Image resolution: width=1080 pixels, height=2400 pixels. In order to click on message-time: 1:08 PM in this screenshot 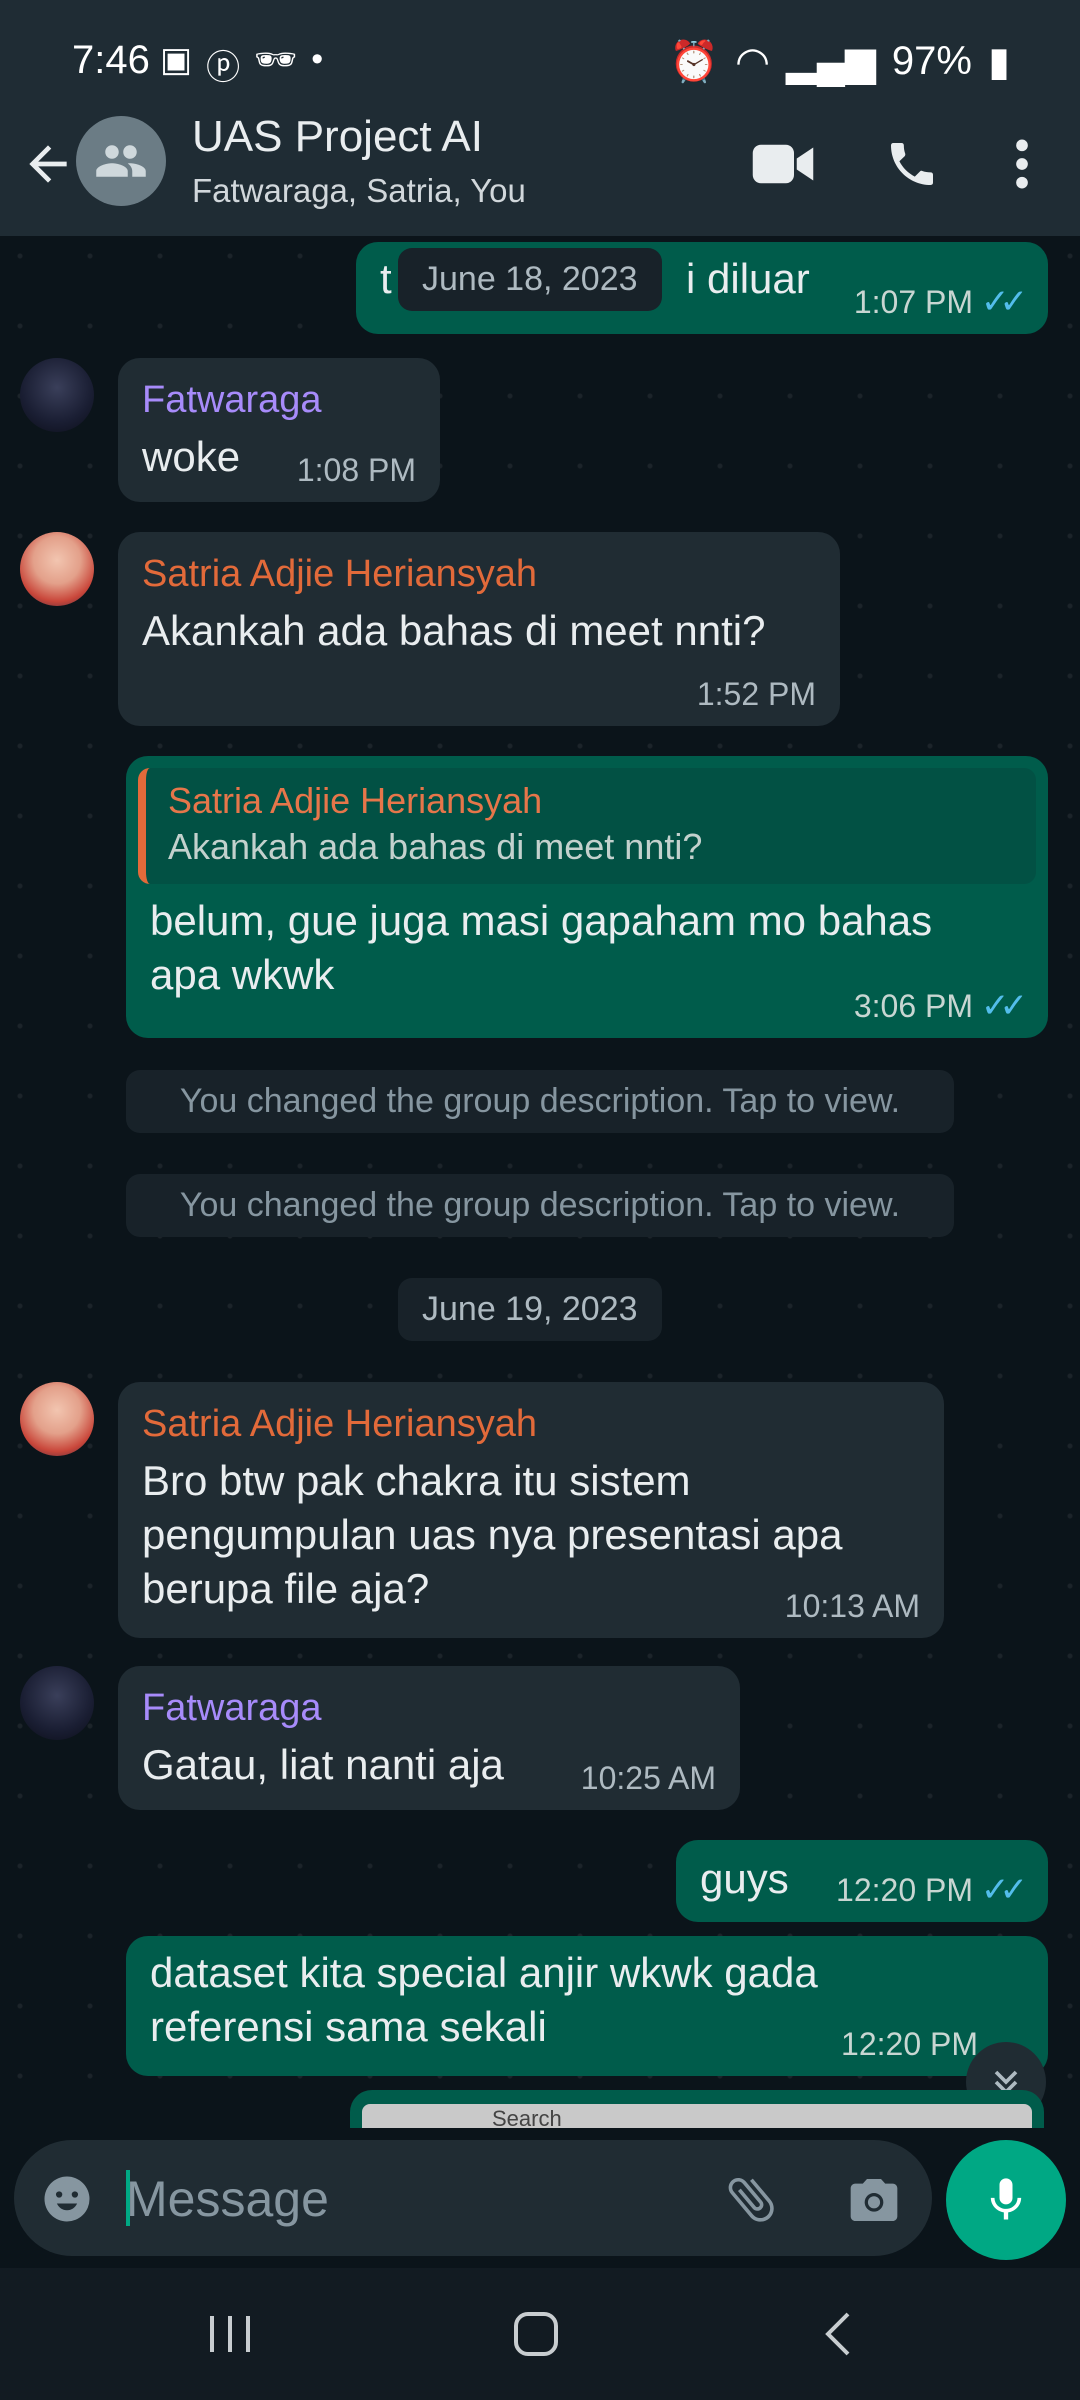, I will do `click(356, 470)`.